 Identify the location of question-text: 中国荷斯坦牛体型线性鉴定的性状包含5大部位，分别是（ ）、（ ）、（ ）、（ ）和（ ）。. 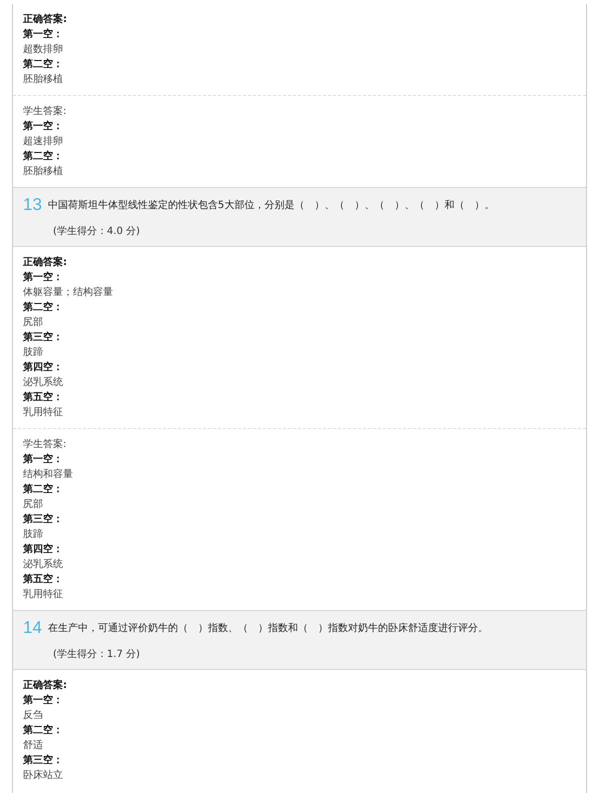
(271, 205).